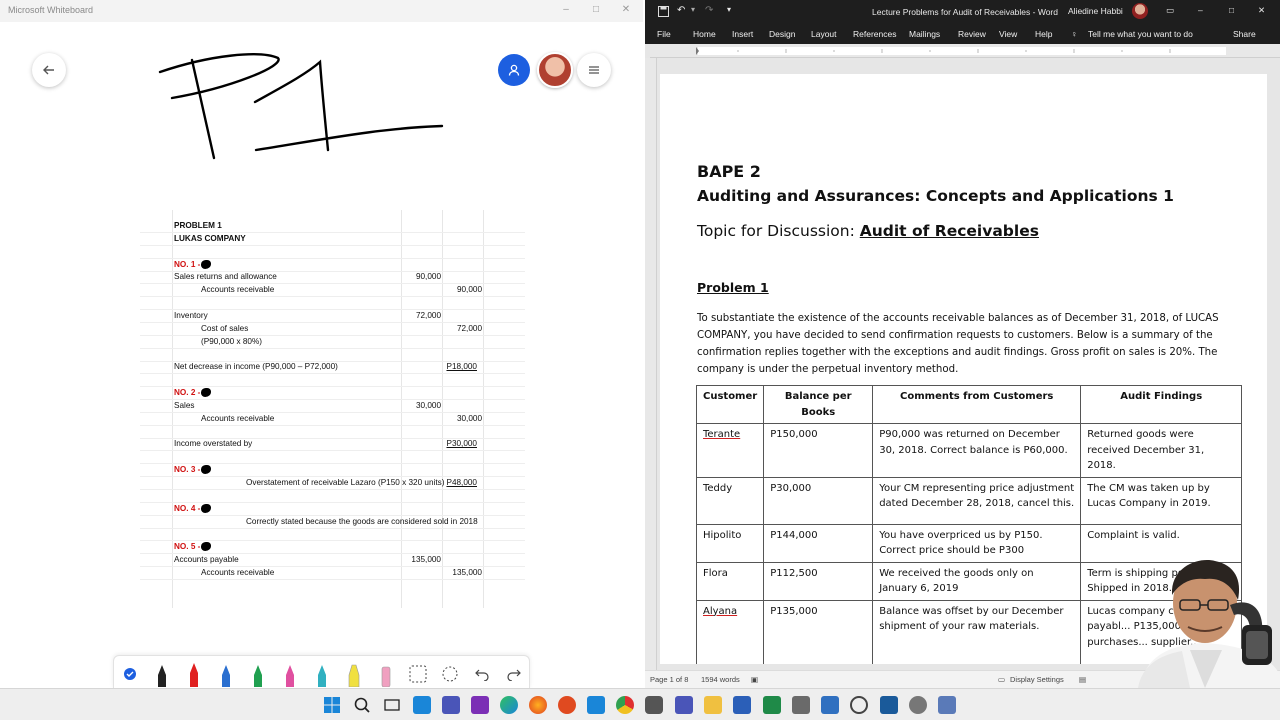 Image resolution: width=1280 pixels, height=720 pixels. Describe the element at coordinates (354, 674) in the screenshot. I see `highlighter-icon` at that location.